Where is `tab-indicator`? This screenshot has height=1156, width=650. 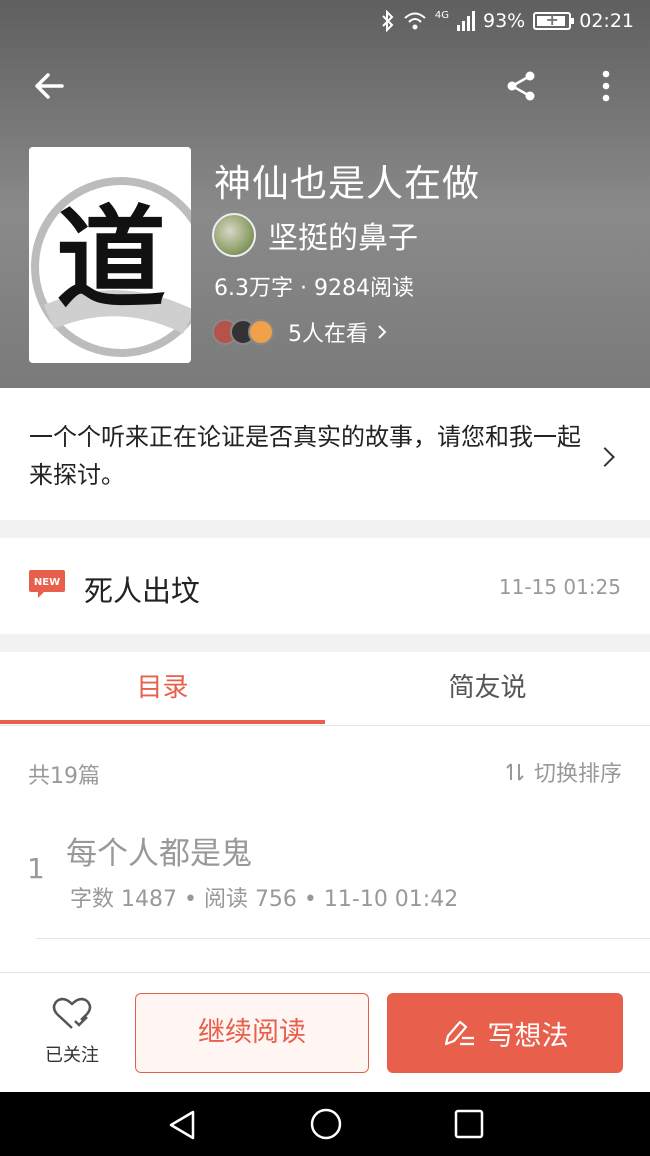 tab-indicator is located at coordinates (162, 722).